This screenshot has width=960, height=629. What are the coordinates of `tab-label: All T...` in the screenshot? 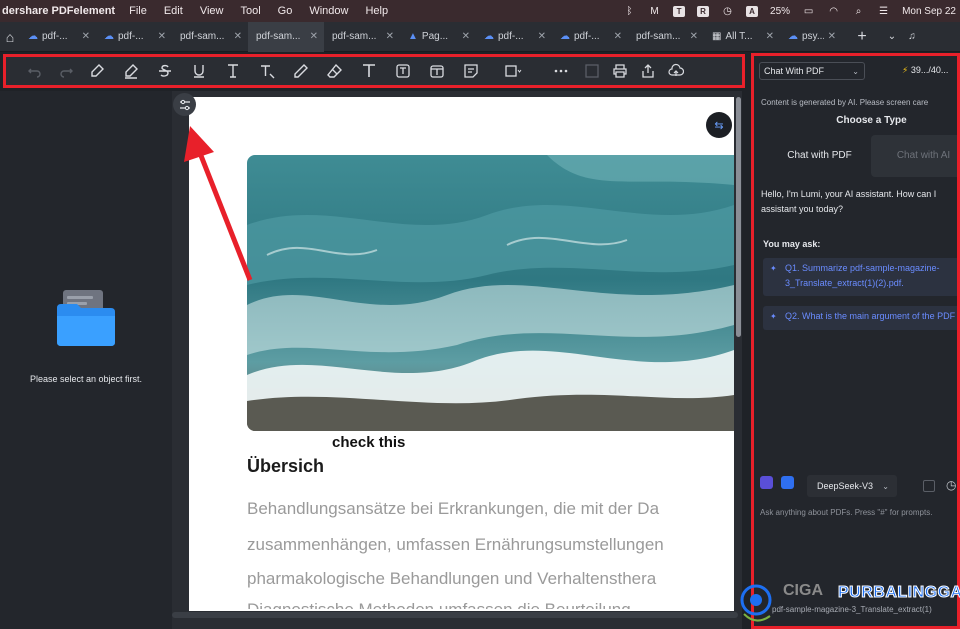 It's located at (739, 36).